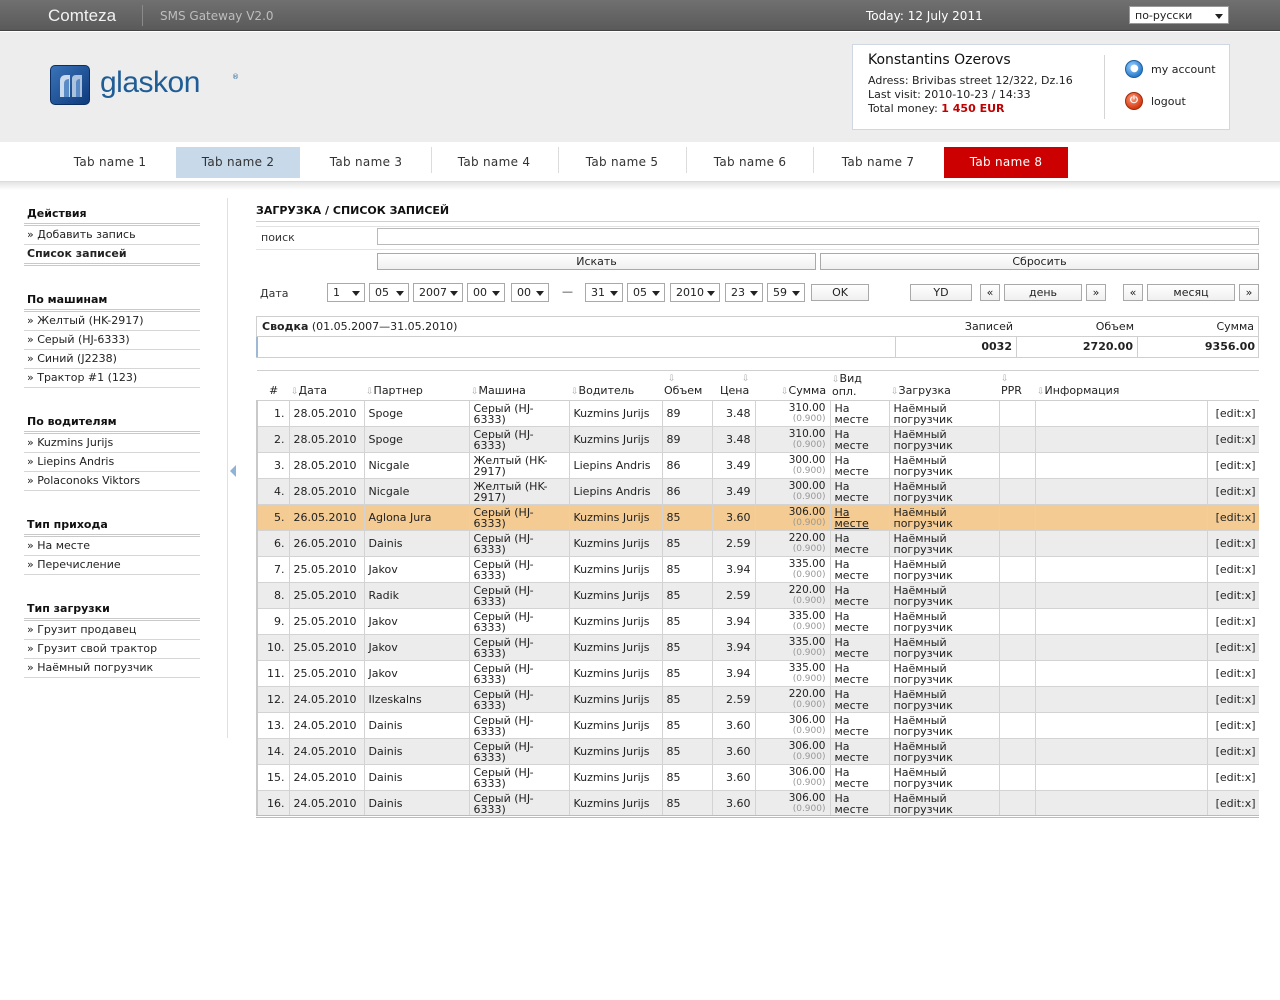 This screenshot has height=1000, width=1280. Describe the element at coordinates (1133, 292) in the screenshot. I see `prev-month-button: «` at that location.